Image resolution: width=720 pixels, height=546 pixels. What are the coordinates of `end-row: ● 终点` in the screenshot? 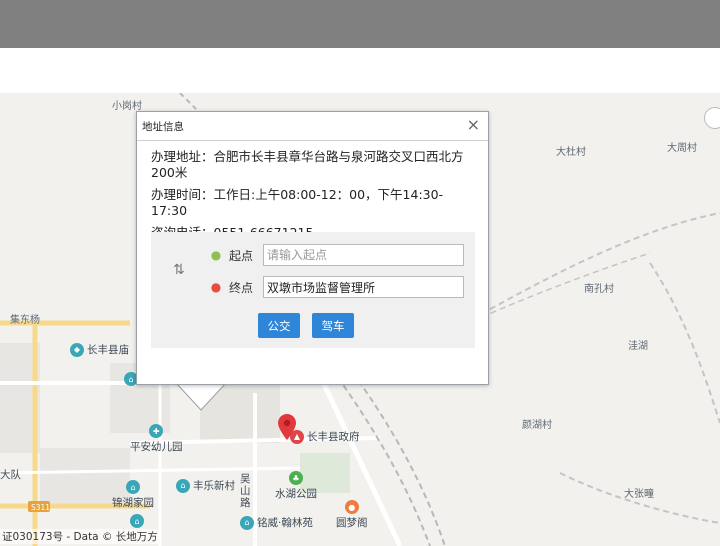 It's located at (336, 287).